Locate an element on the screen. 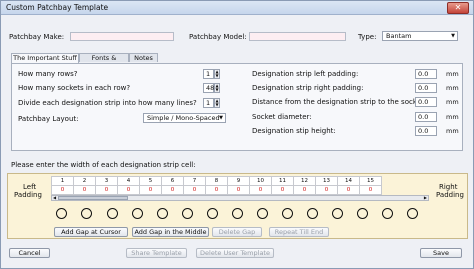  left-padding-label: Designation strip left padding: is located at coordinates (305, 74).